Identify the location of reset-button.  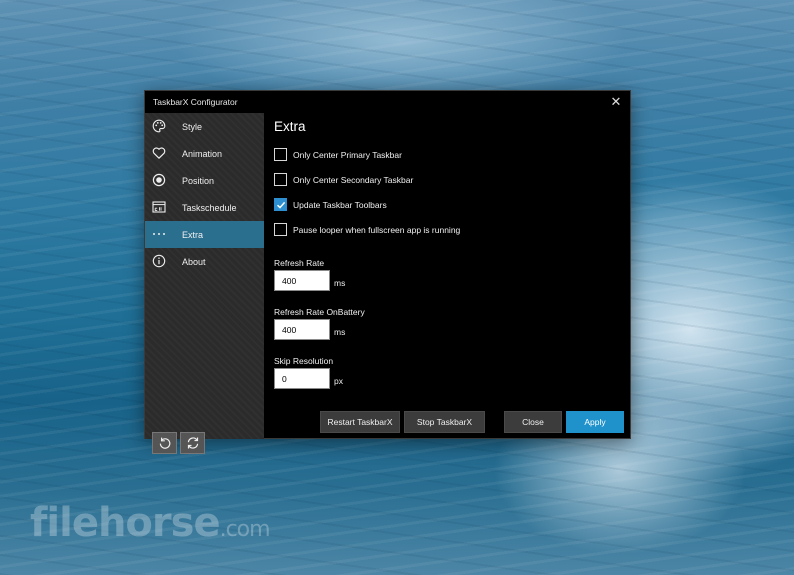
(164, 443).